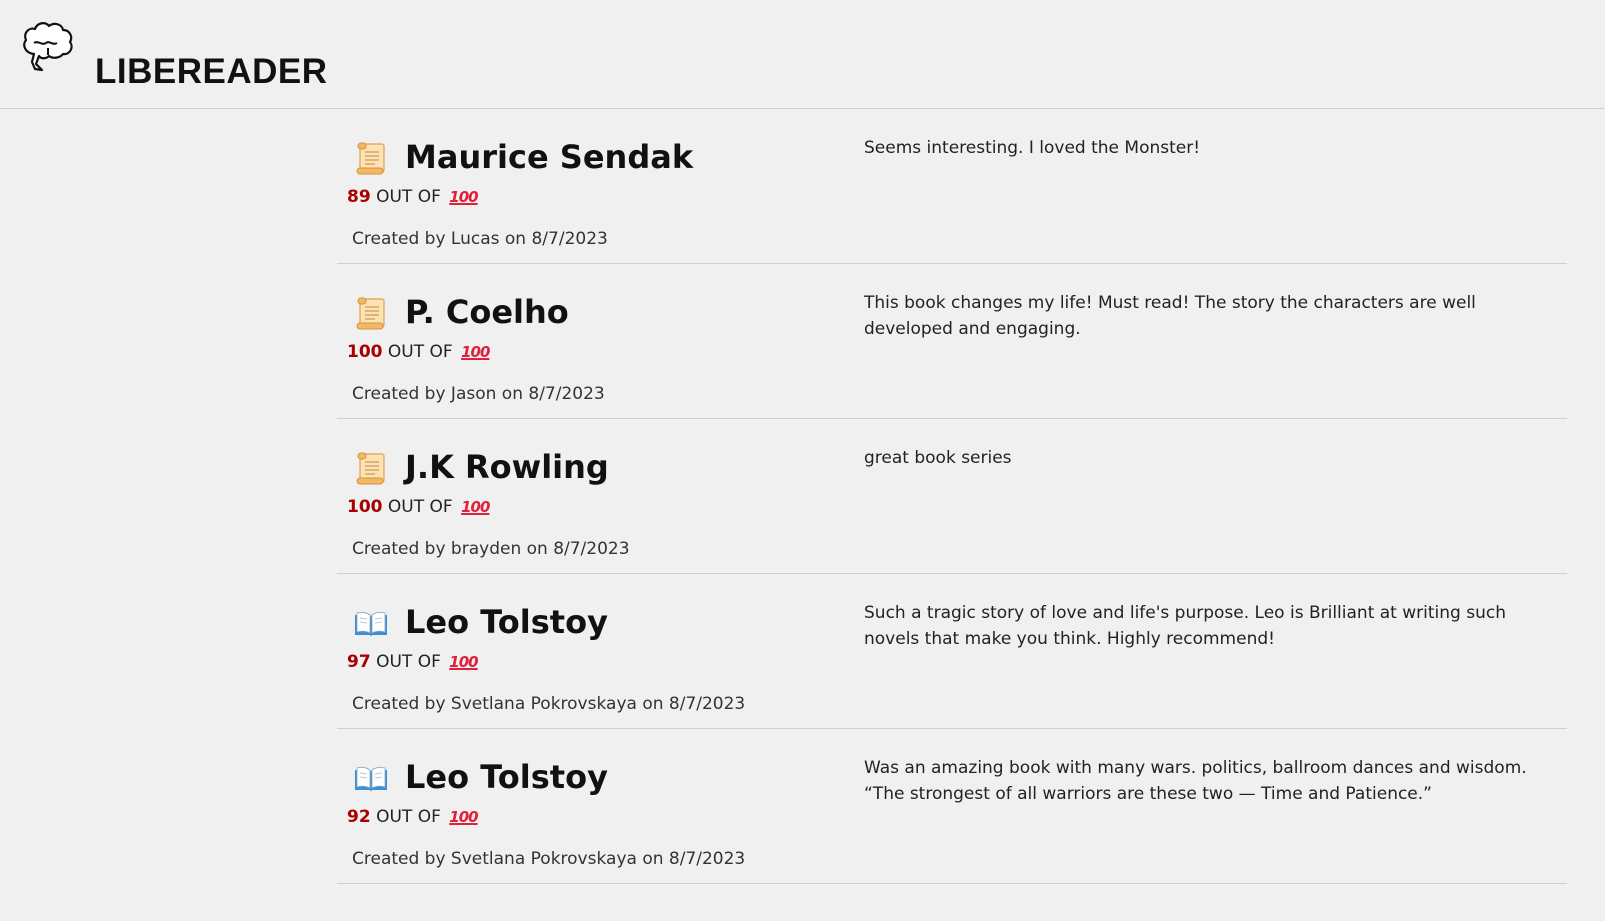  I want to click on review-comment: Seems interesting. I loved the Monster!, so click(1032, 148).